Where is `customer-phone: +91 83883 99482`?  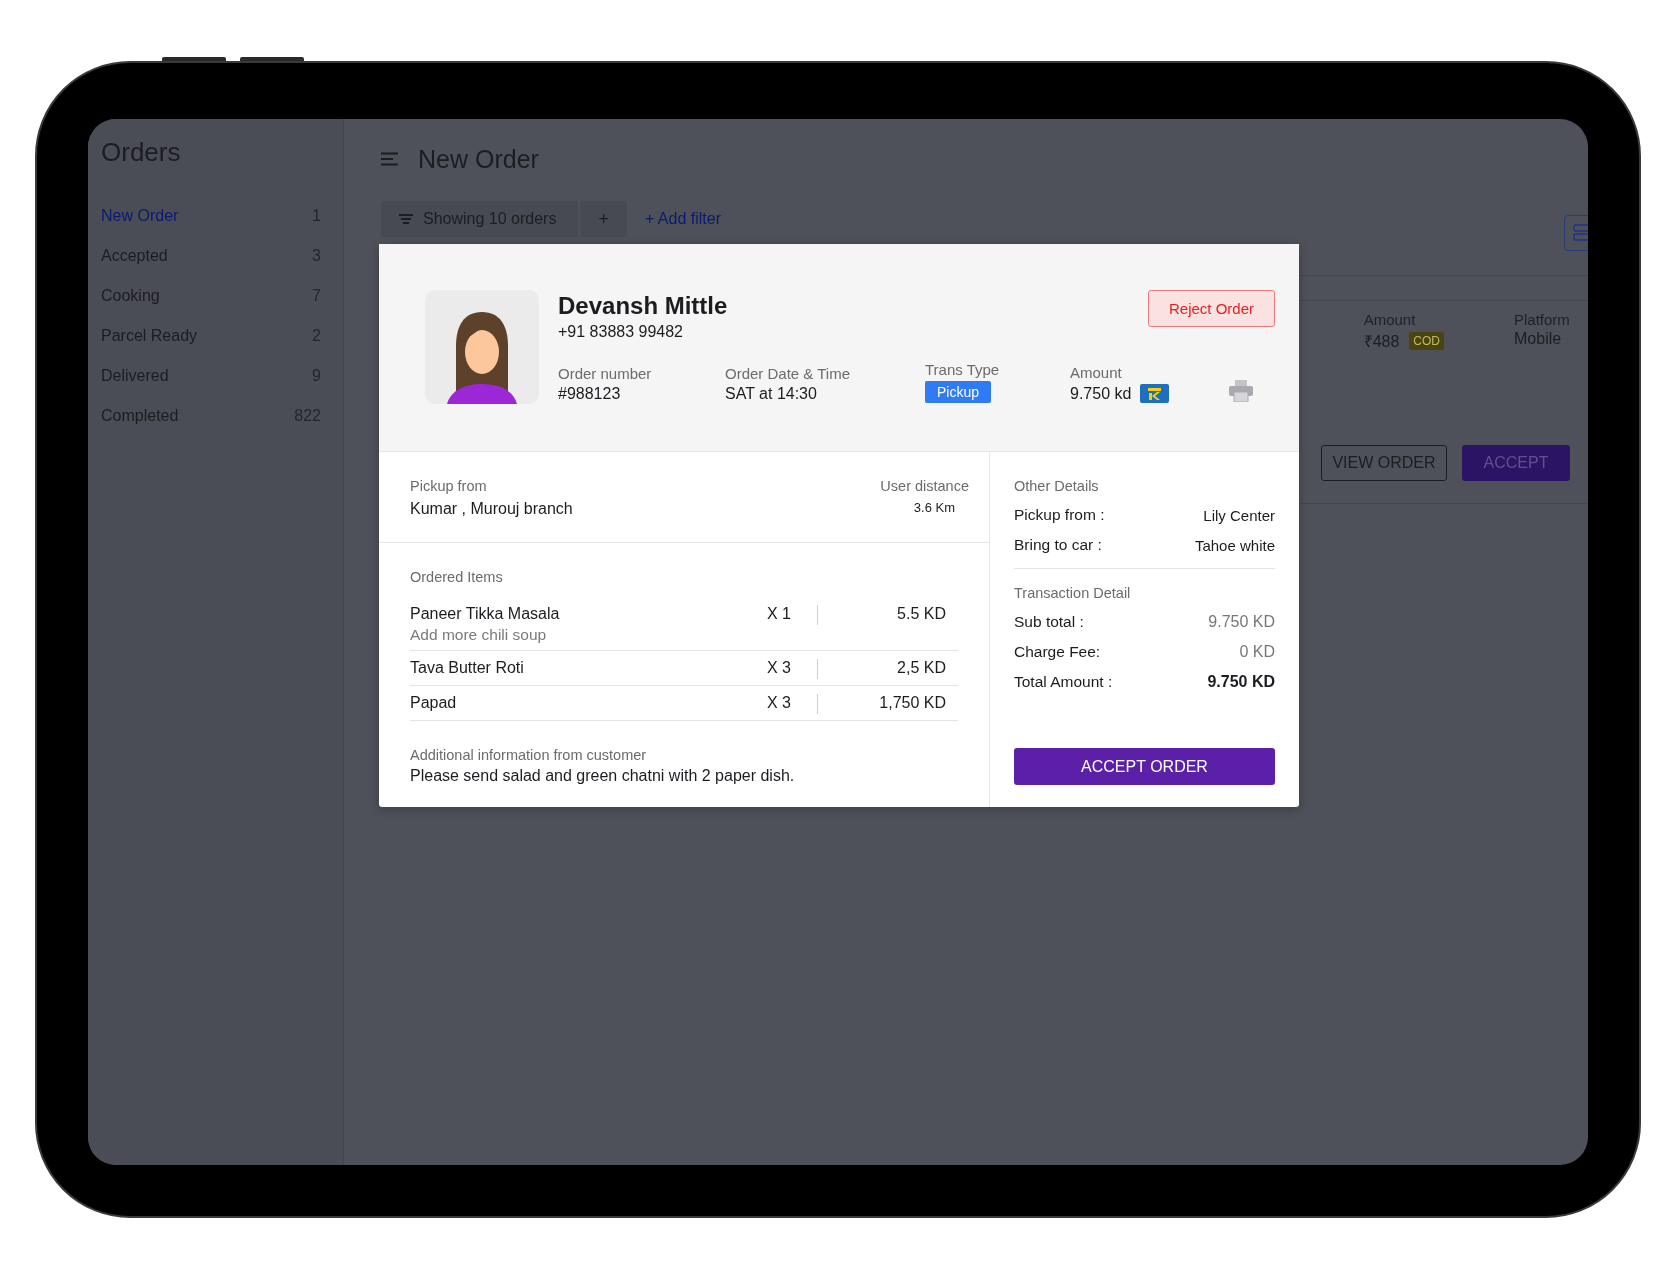
customer-phone: +91 83883 99482 is located at coordinates (621, 332).